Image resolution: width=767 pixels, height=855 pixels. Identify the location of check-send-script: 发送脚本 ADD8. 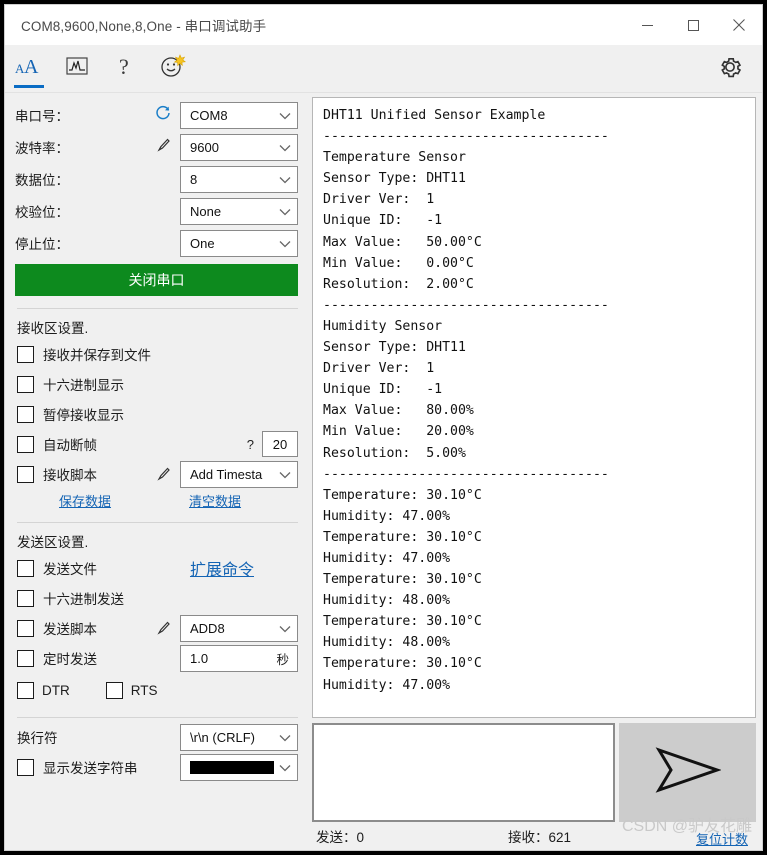
(157, 628).